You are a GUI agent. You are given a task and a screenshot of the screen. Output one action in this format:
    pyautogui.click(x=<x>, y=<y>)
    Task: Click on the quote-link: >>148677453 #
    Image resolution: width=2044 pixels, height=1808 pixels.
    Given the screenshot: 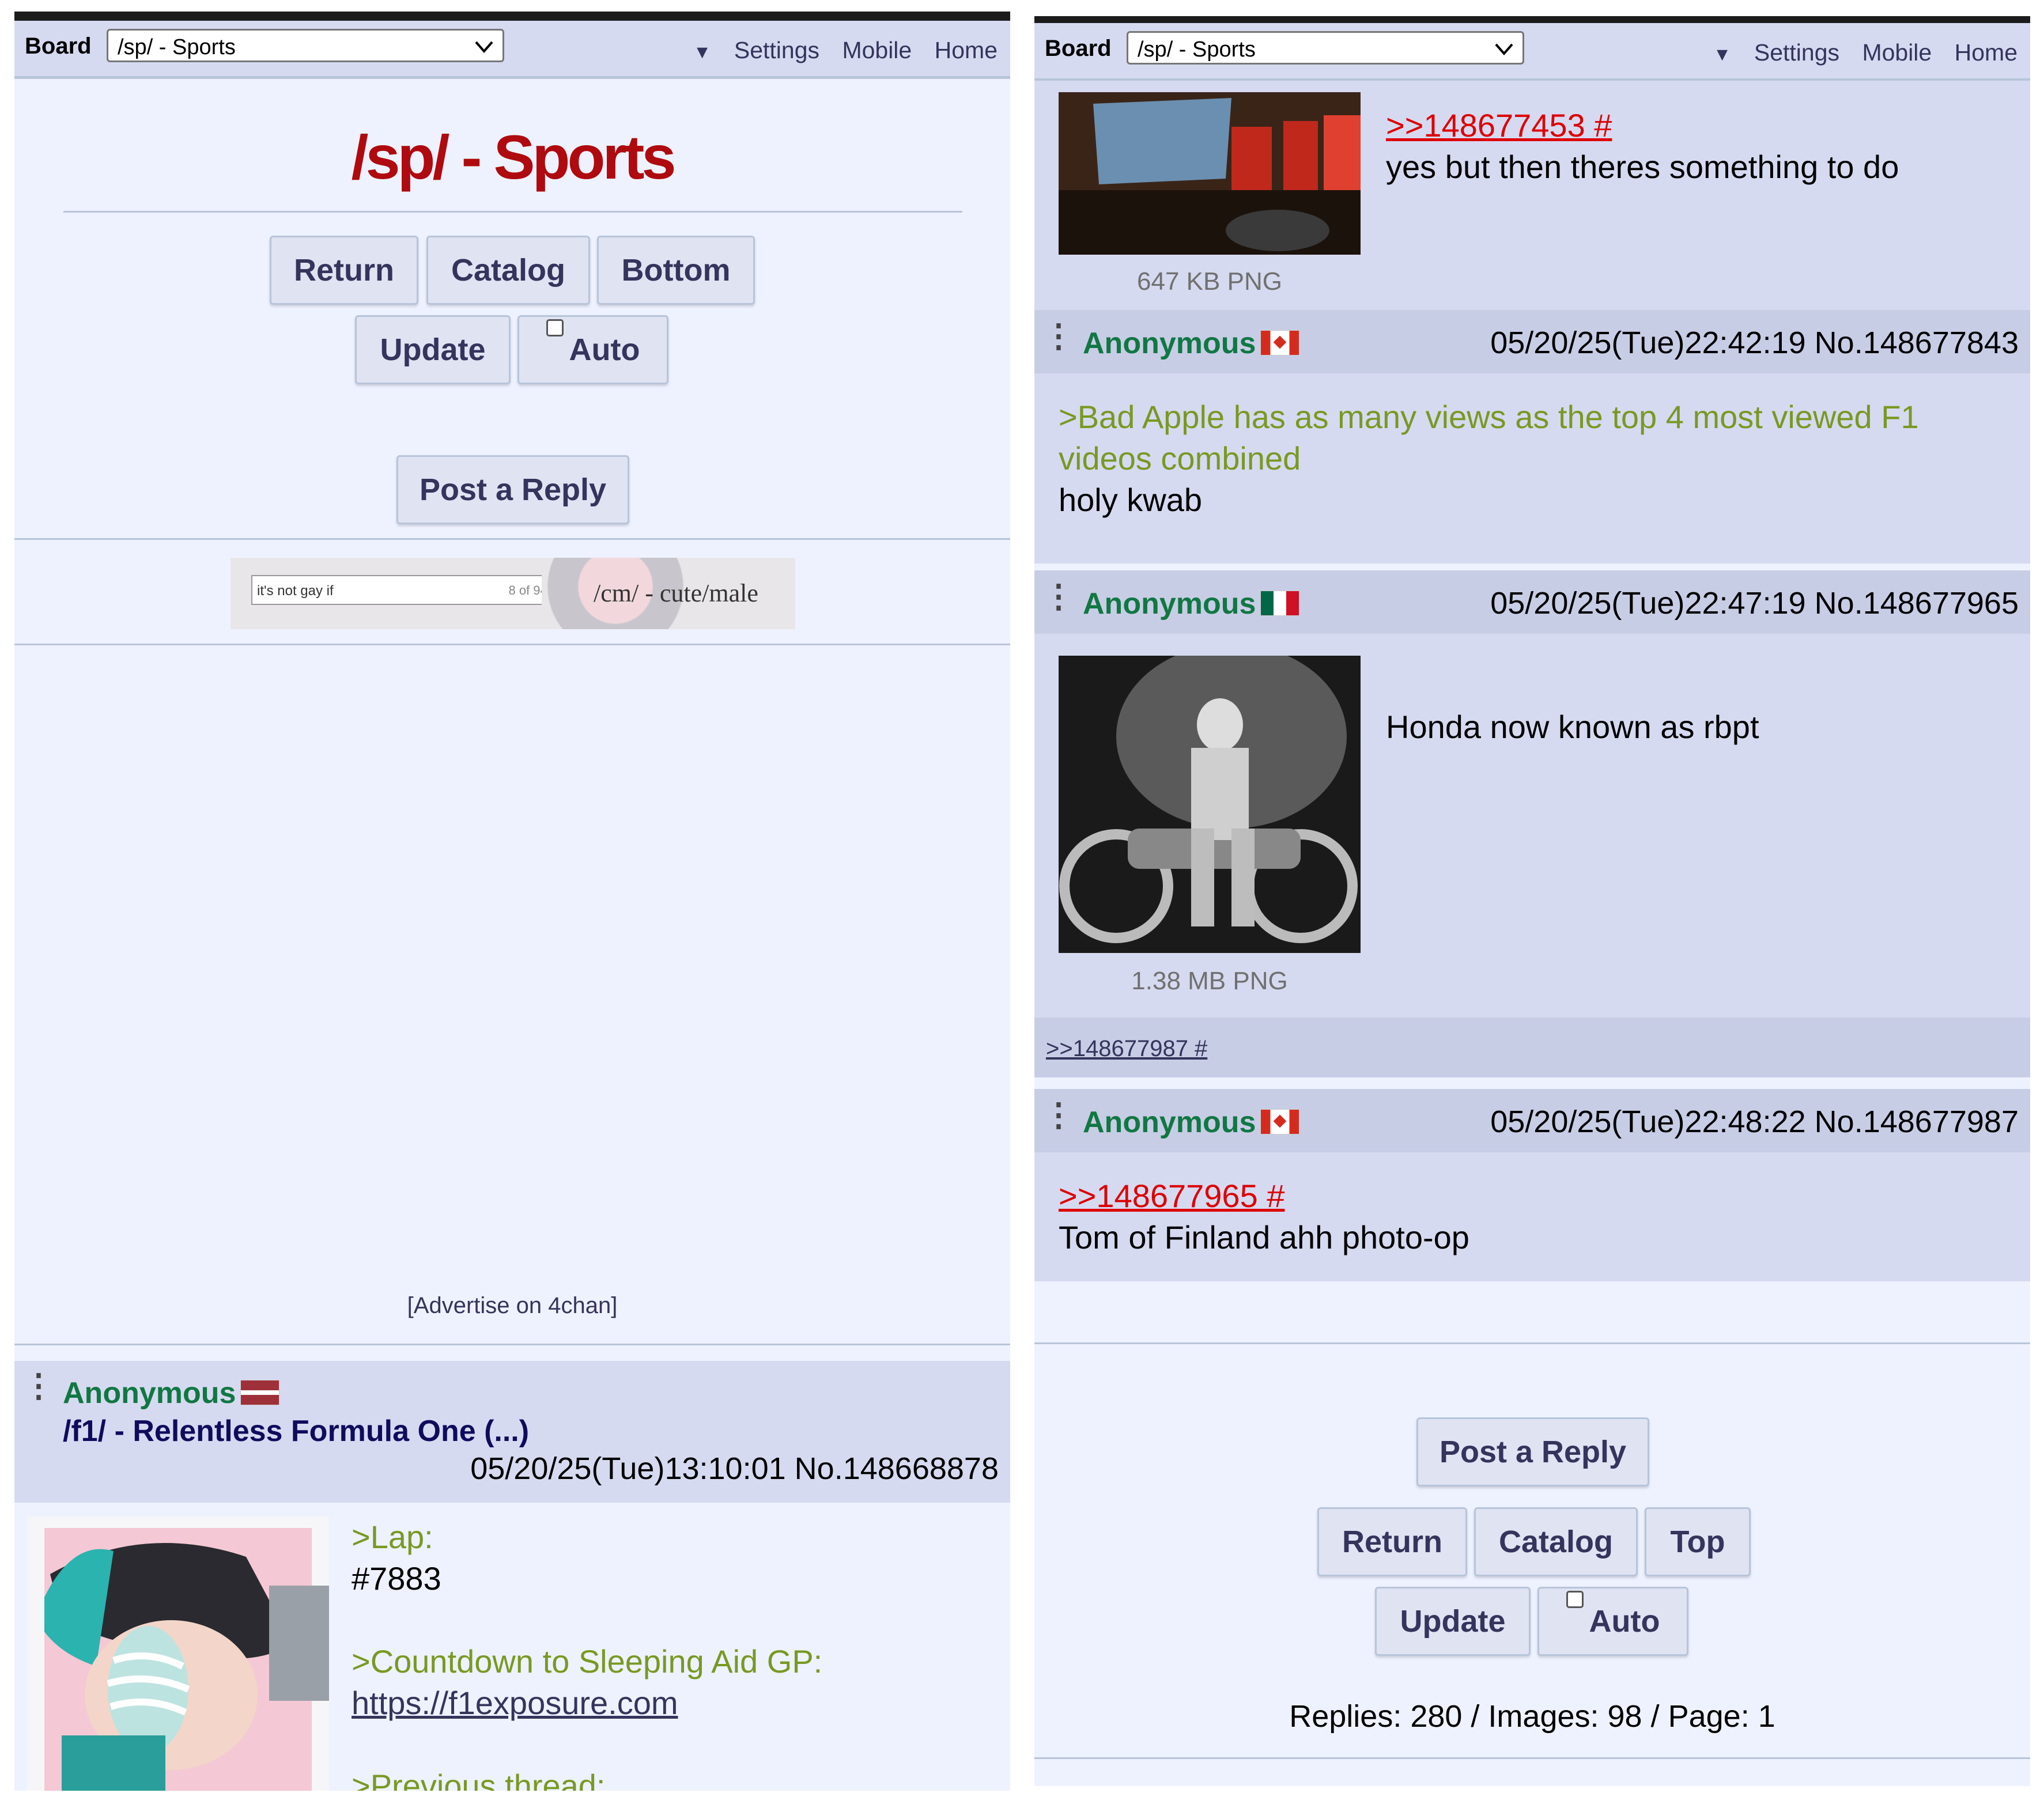 What is the action you would take?
    pyautogui.click(x=1697, y=125)
    